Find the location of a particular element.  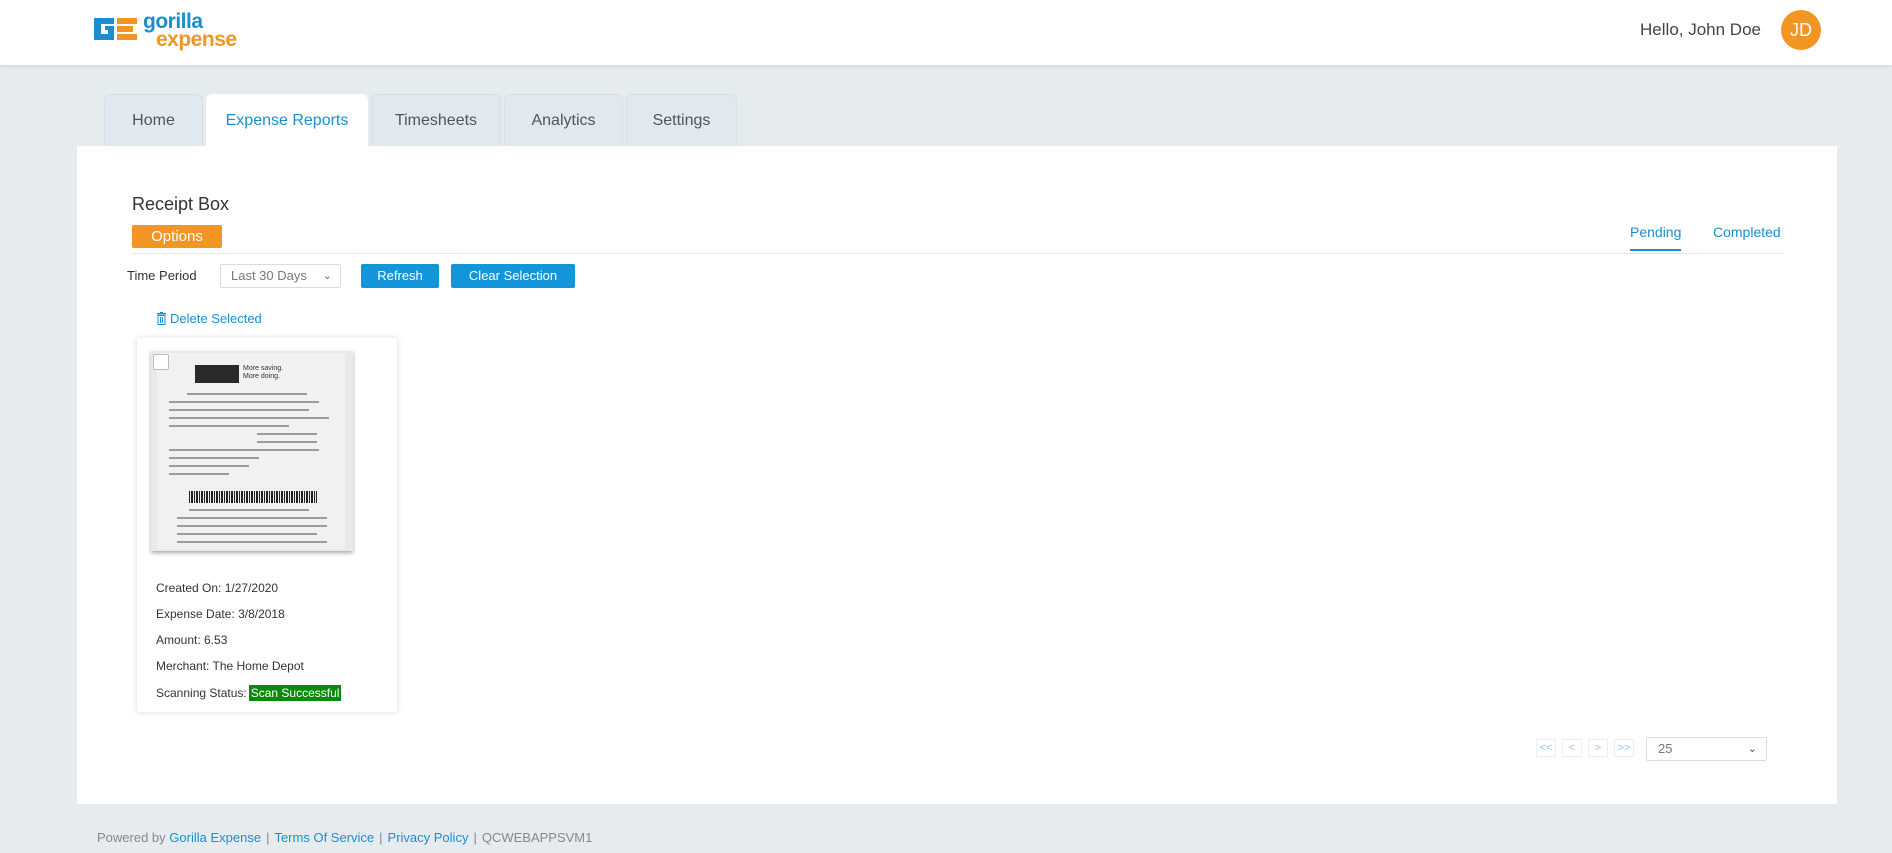

server-name: QCWEBAPPSVM1 is located at coordinates (537, 837).